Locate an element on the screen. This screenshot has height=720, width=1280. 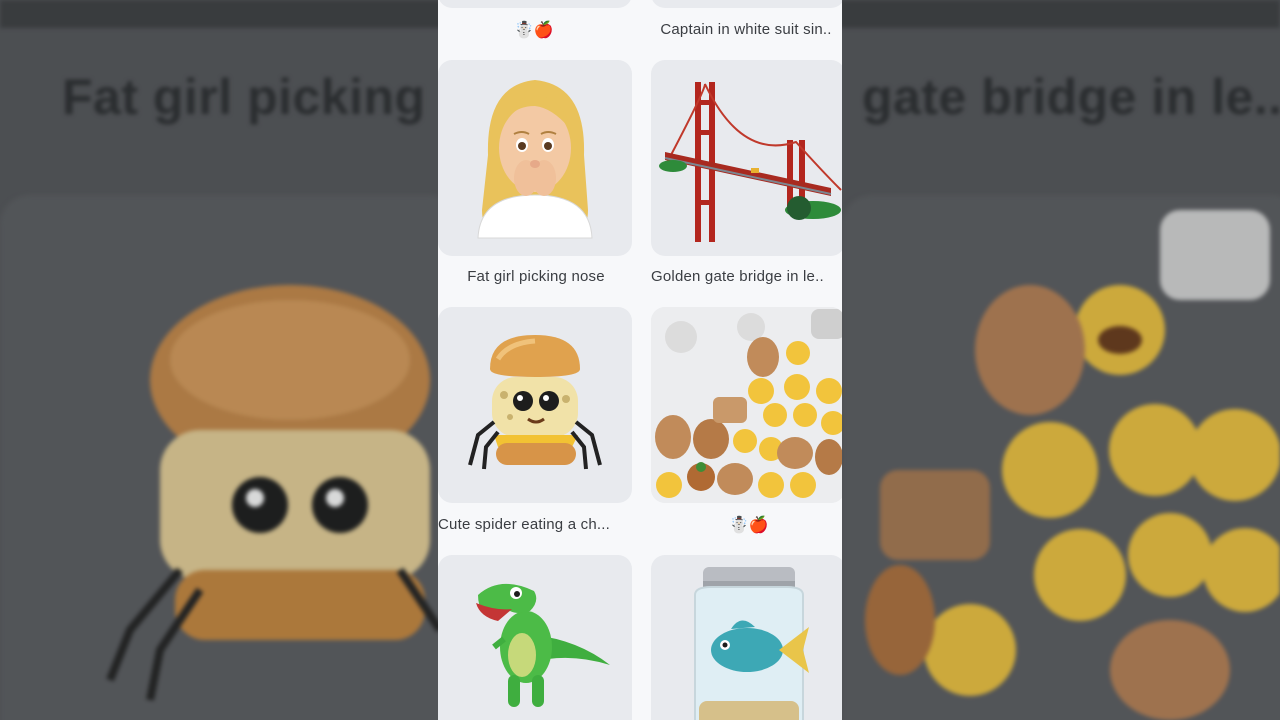
spider-burger-image is located at coordinates (535, 402).